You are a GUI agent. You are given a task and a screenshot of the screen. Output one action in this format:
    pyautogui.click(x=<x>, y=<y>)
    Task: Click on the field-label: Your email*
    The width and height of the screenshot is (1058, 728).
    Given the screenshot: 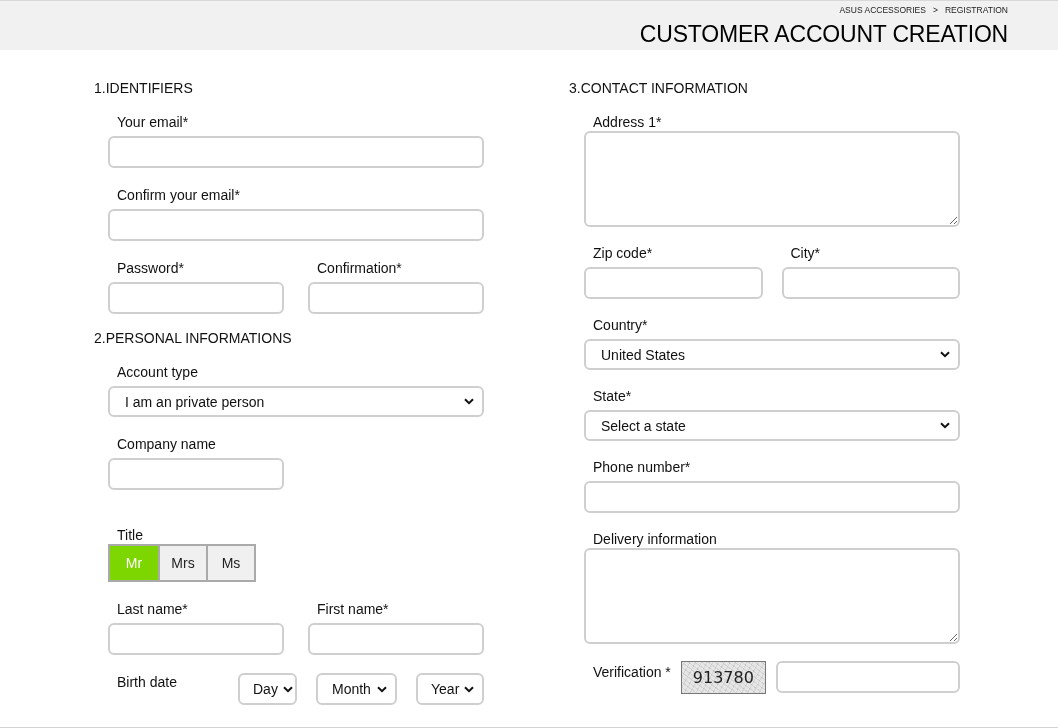 What is the action you would take?
    pyautogui.click(x=152, y=122)
    